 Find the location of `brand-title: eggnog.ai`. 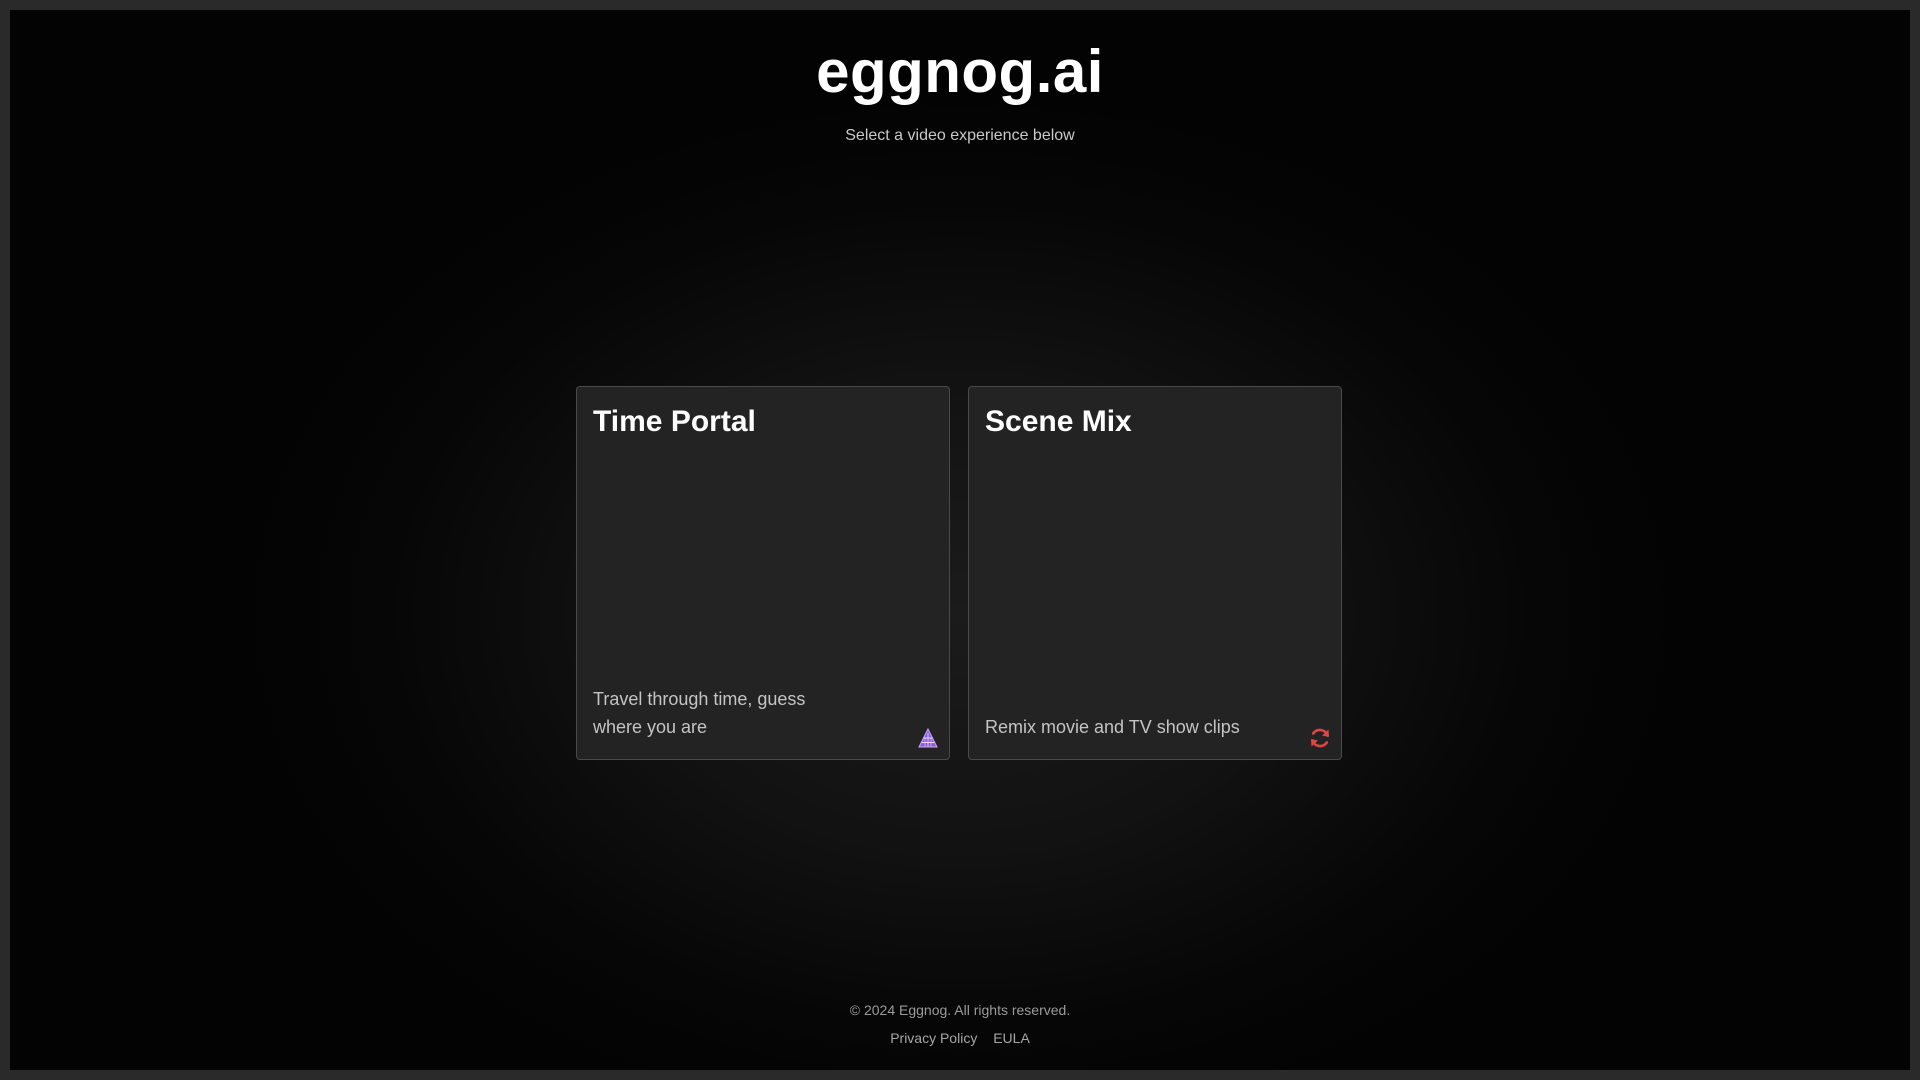

brand-title: eggnog.ai is located at coordinates (960, 71).